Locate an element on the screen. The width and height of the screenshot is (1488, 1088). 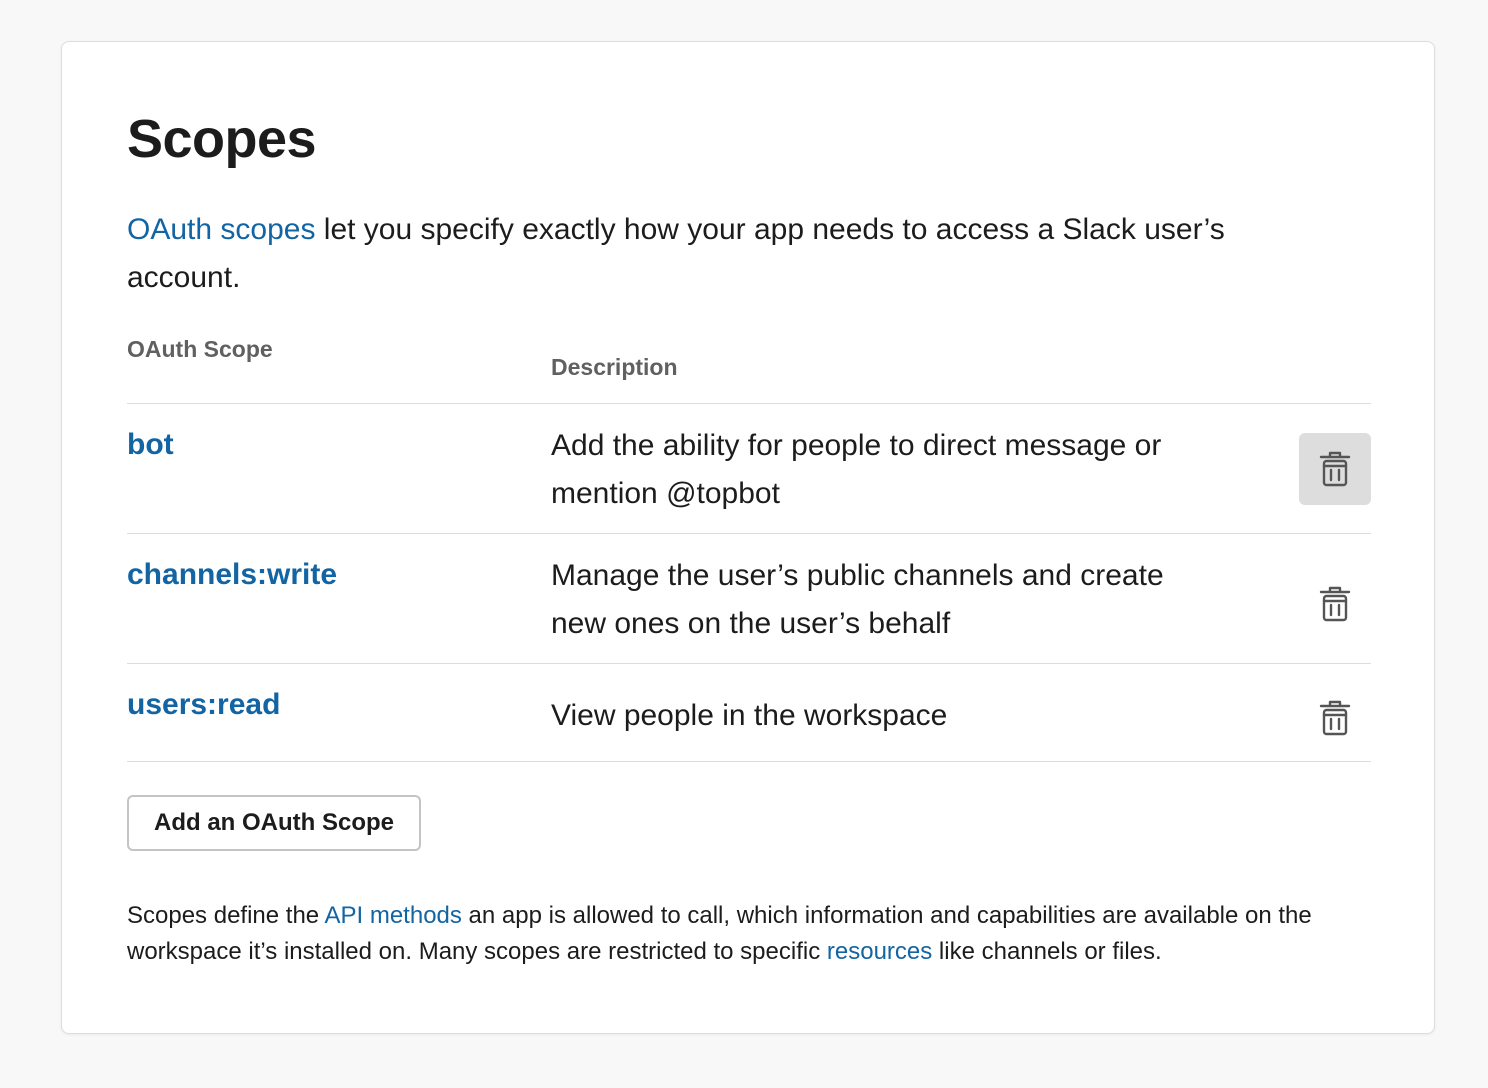
scope-name: users:read is located at coordinates (203, 705).